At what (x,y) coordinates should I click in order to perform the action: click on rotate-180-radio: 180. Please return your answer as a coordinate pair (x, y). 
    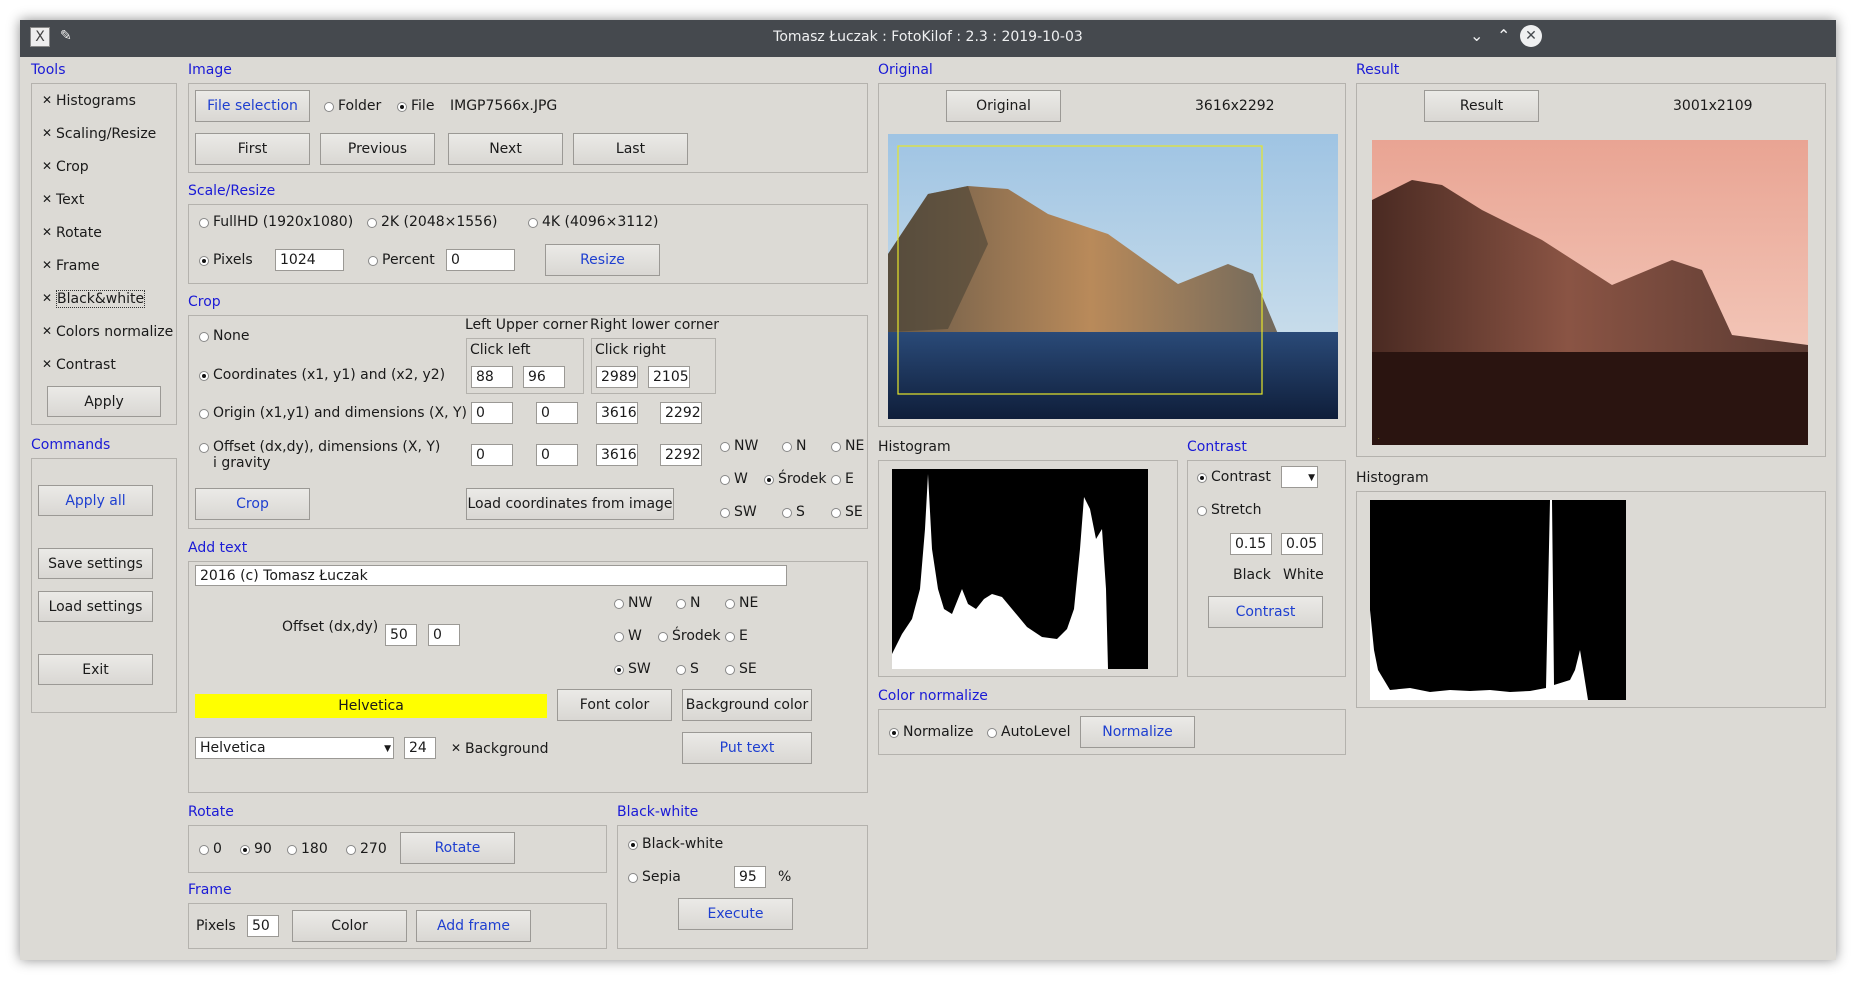
    Looking at the image, I should click on (307, 849).